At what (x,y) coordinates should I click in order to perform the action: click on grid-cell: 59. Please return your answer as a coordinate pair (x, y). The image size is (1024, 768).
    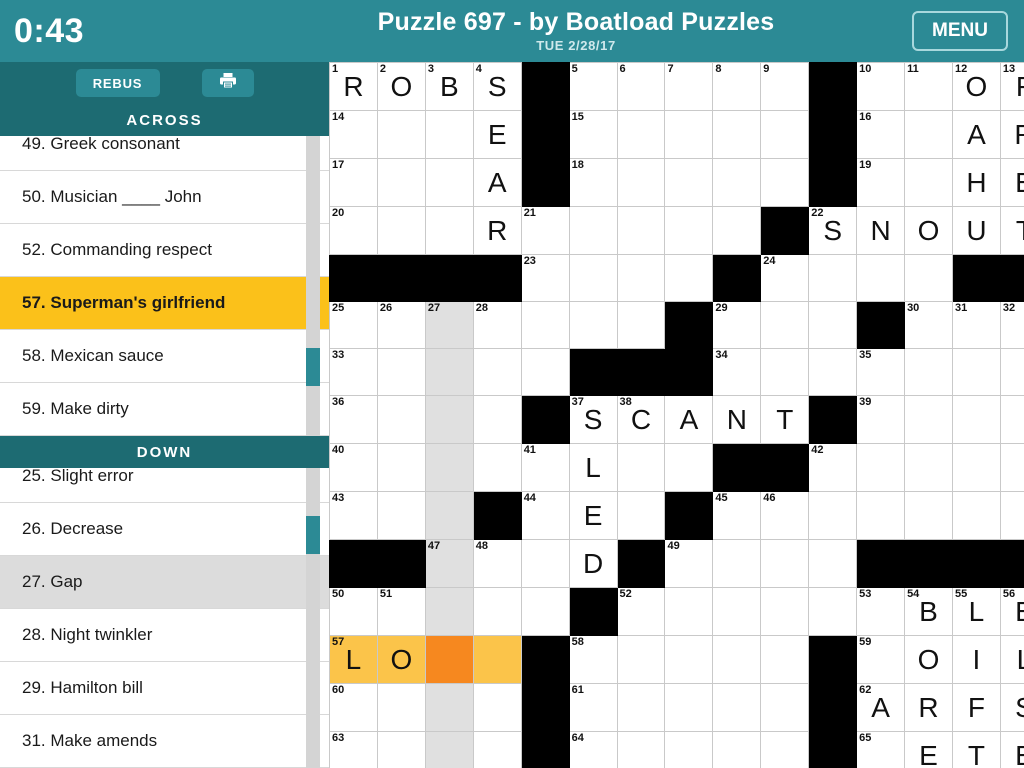
    Looking at the image, I should click on (881, 659).